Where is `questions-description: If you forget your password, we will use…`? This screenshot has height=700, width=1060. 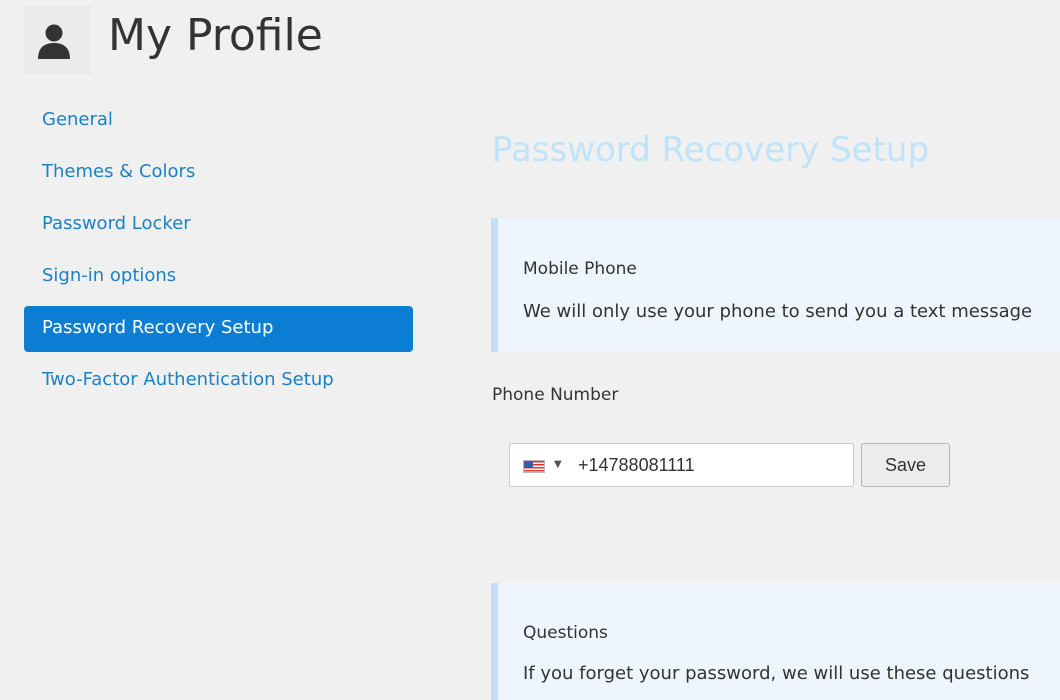
questions-description: If you forget your password, we will use… is located at coordinates (776, 673).